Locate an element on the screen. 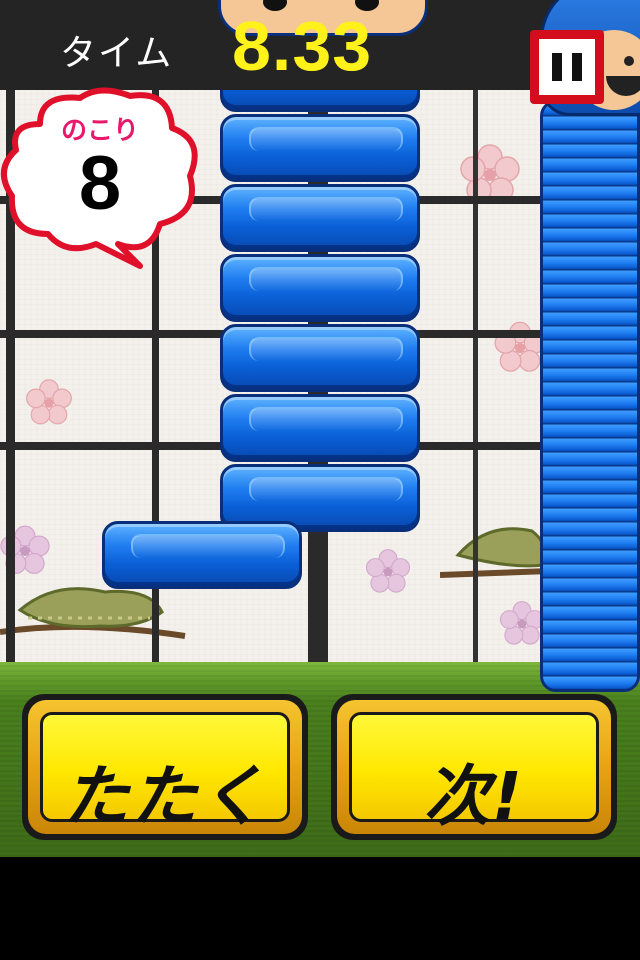 Image resolution: width=640 pixels, height=960 pixels. time-value: 8.33 is located at coordinates (302, 46).